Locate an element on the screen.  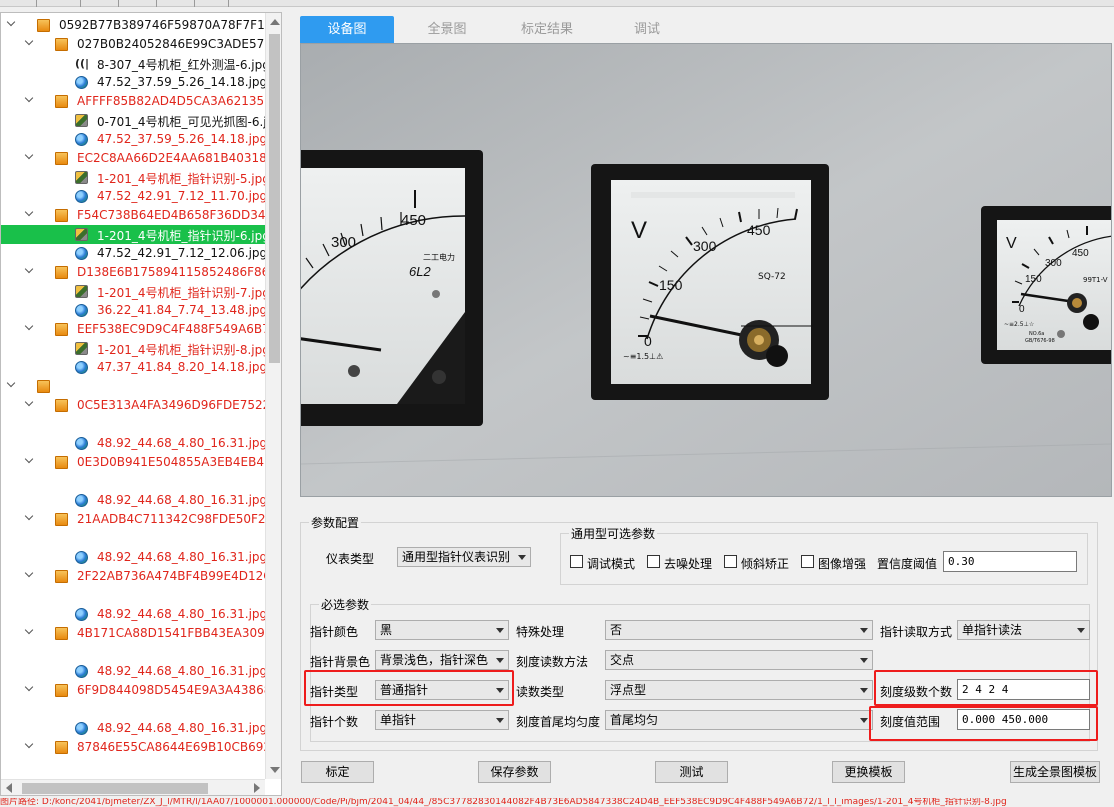
test-button: 测试 is located at coordinates (691, 772).